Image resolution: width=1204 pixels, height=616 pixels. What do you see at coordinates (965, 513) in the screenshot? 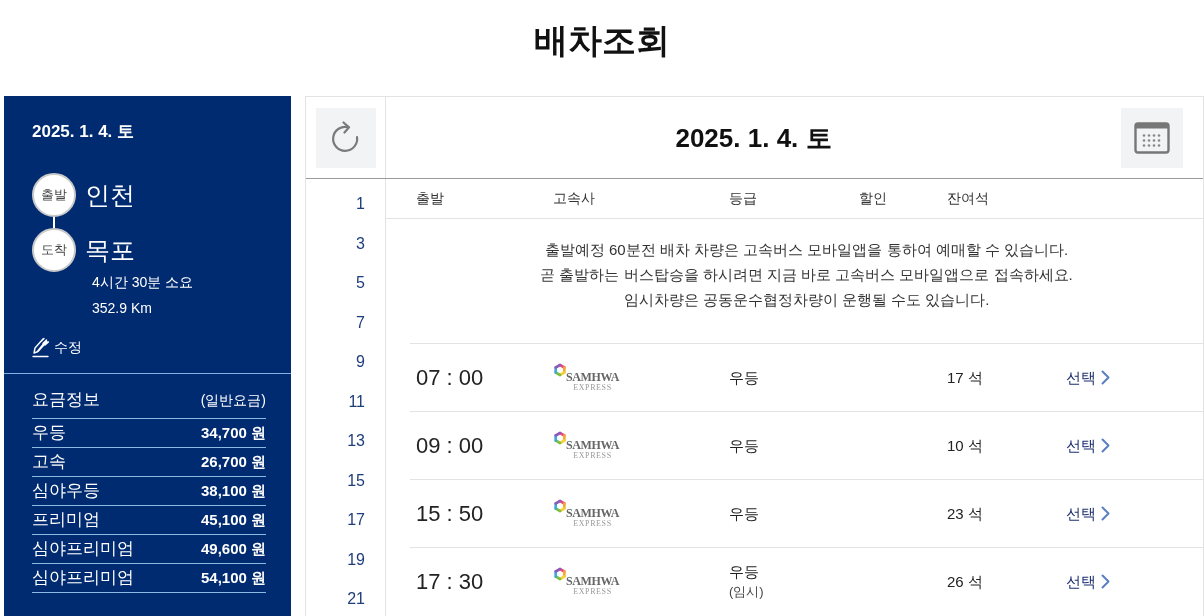
I see `remaining-seats: 23 석` at bounding box center [965, 513].